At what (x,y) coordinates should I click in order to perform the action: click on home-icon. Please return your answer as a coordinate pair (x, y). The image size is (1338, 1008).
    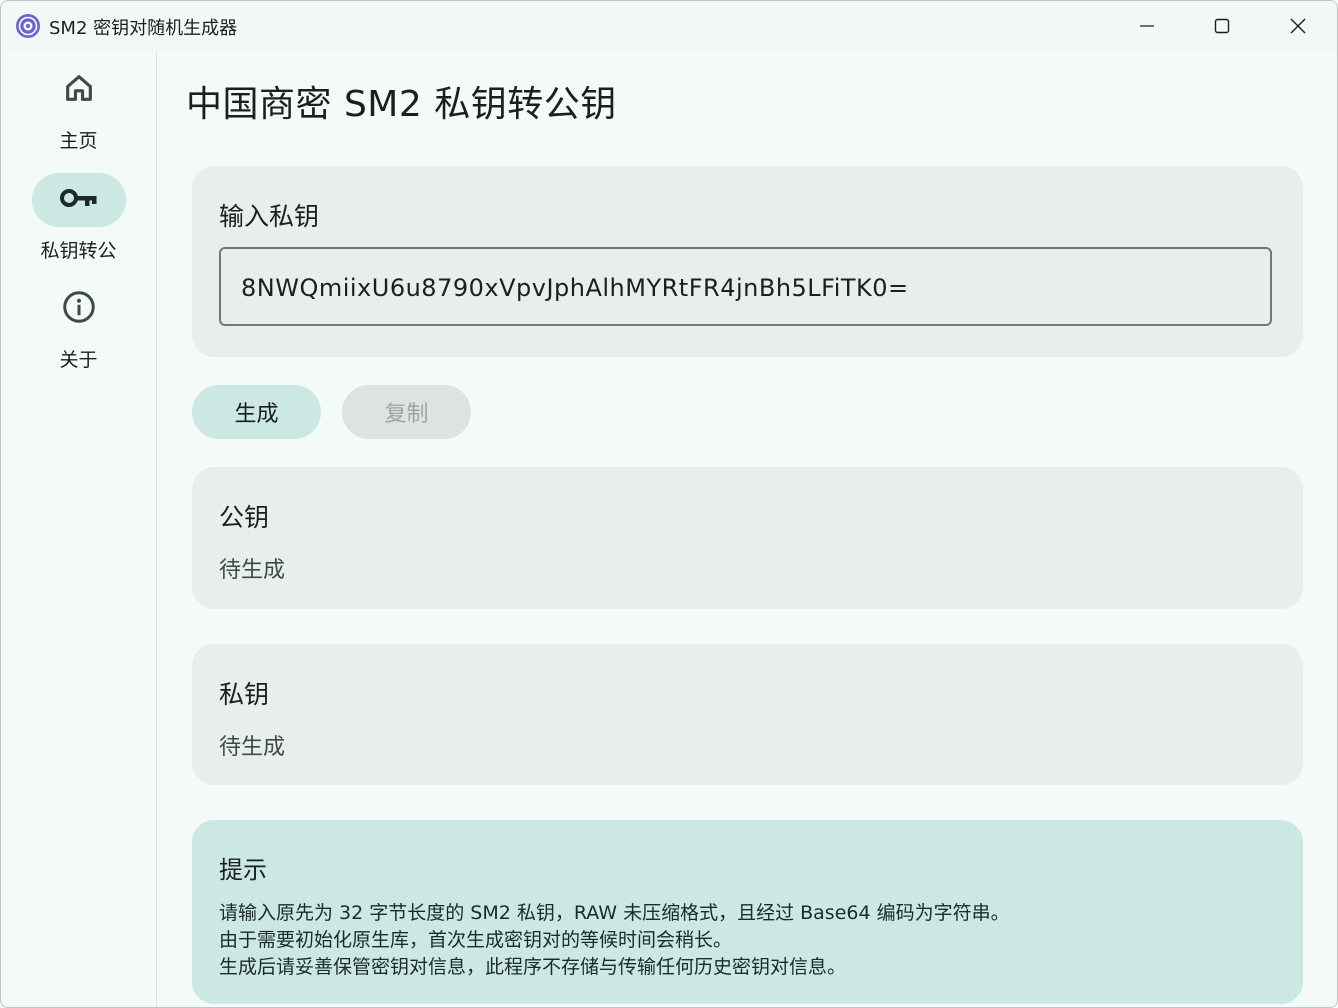
    Looking at the image, I should click on (79, 90).